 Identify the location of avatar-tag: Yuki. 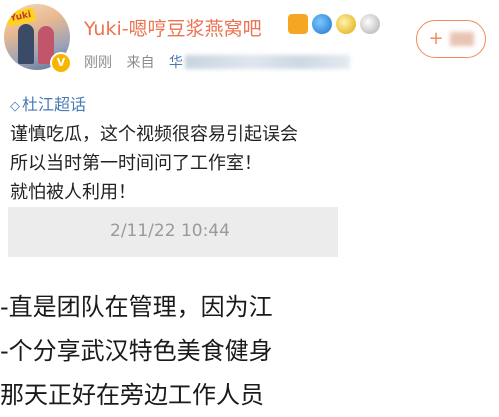
(20, 17).